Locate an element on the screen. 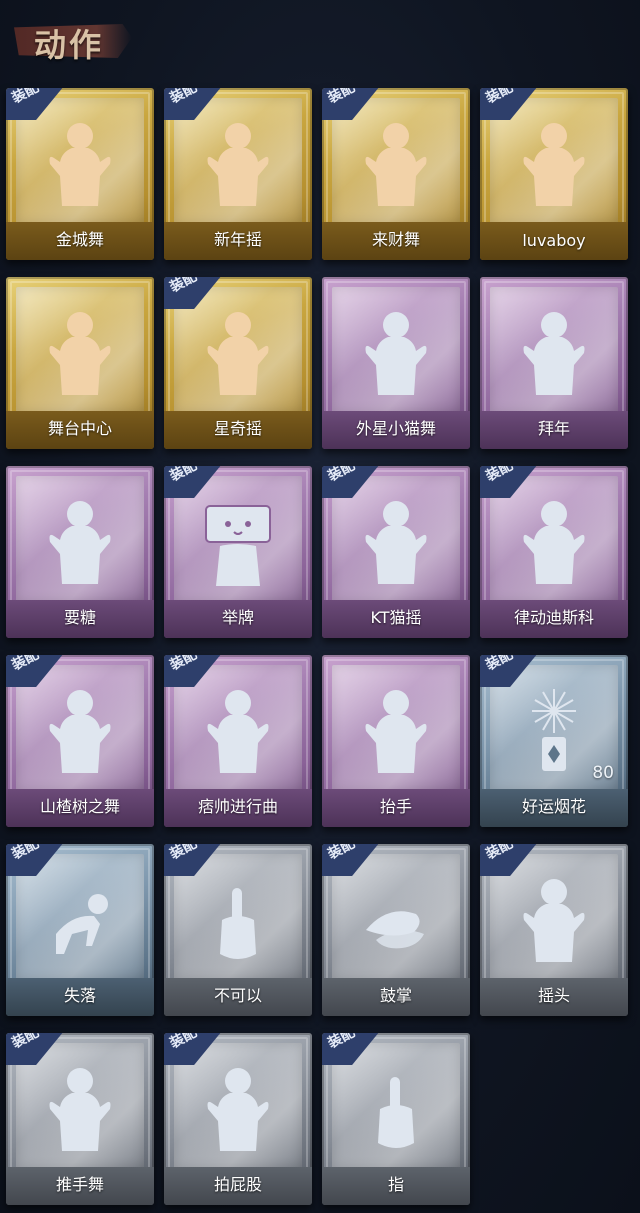 The width and height of the screenshot is (640, 1213). emote-card: 拍屁股 装配 is located at coordinates (238, 1119).